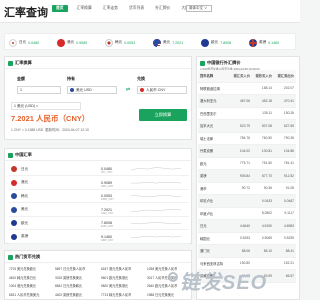  I want to click on convert-button: 立即换算, so click(163, 115).